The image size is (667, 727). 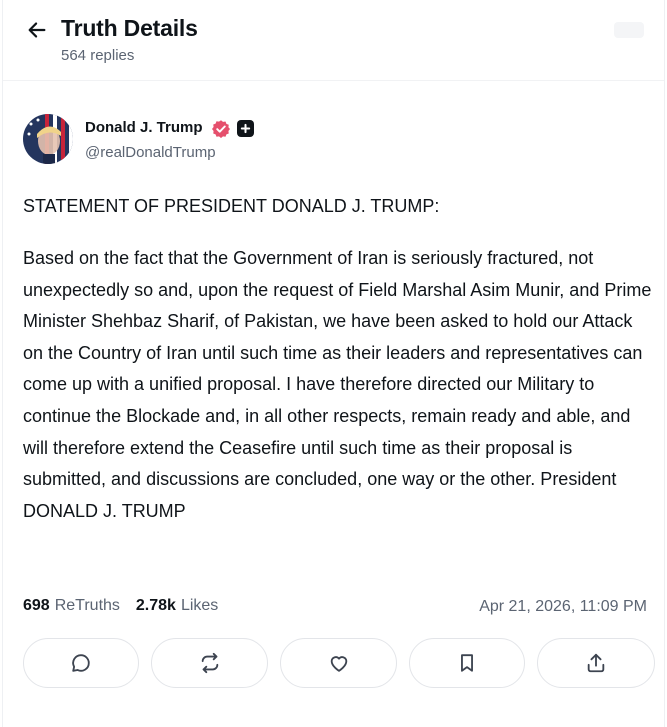 I want to click on post-timestamp: Apr 21, 2026, 11:09 PM, so click(x=563, y=606).